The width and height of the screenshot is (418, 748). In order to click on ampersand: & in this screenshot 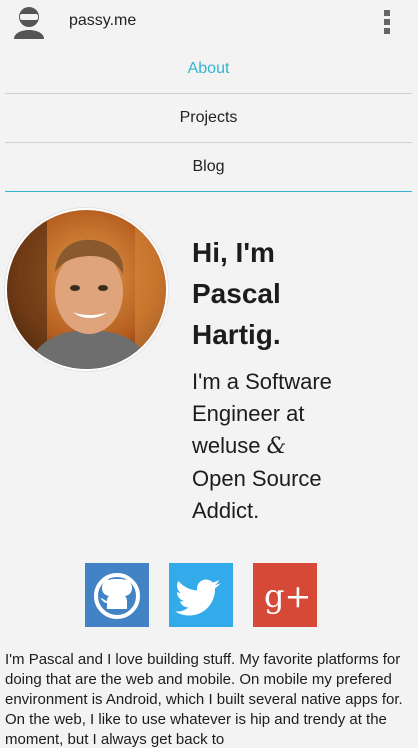, I will do `click(276, 446)`.